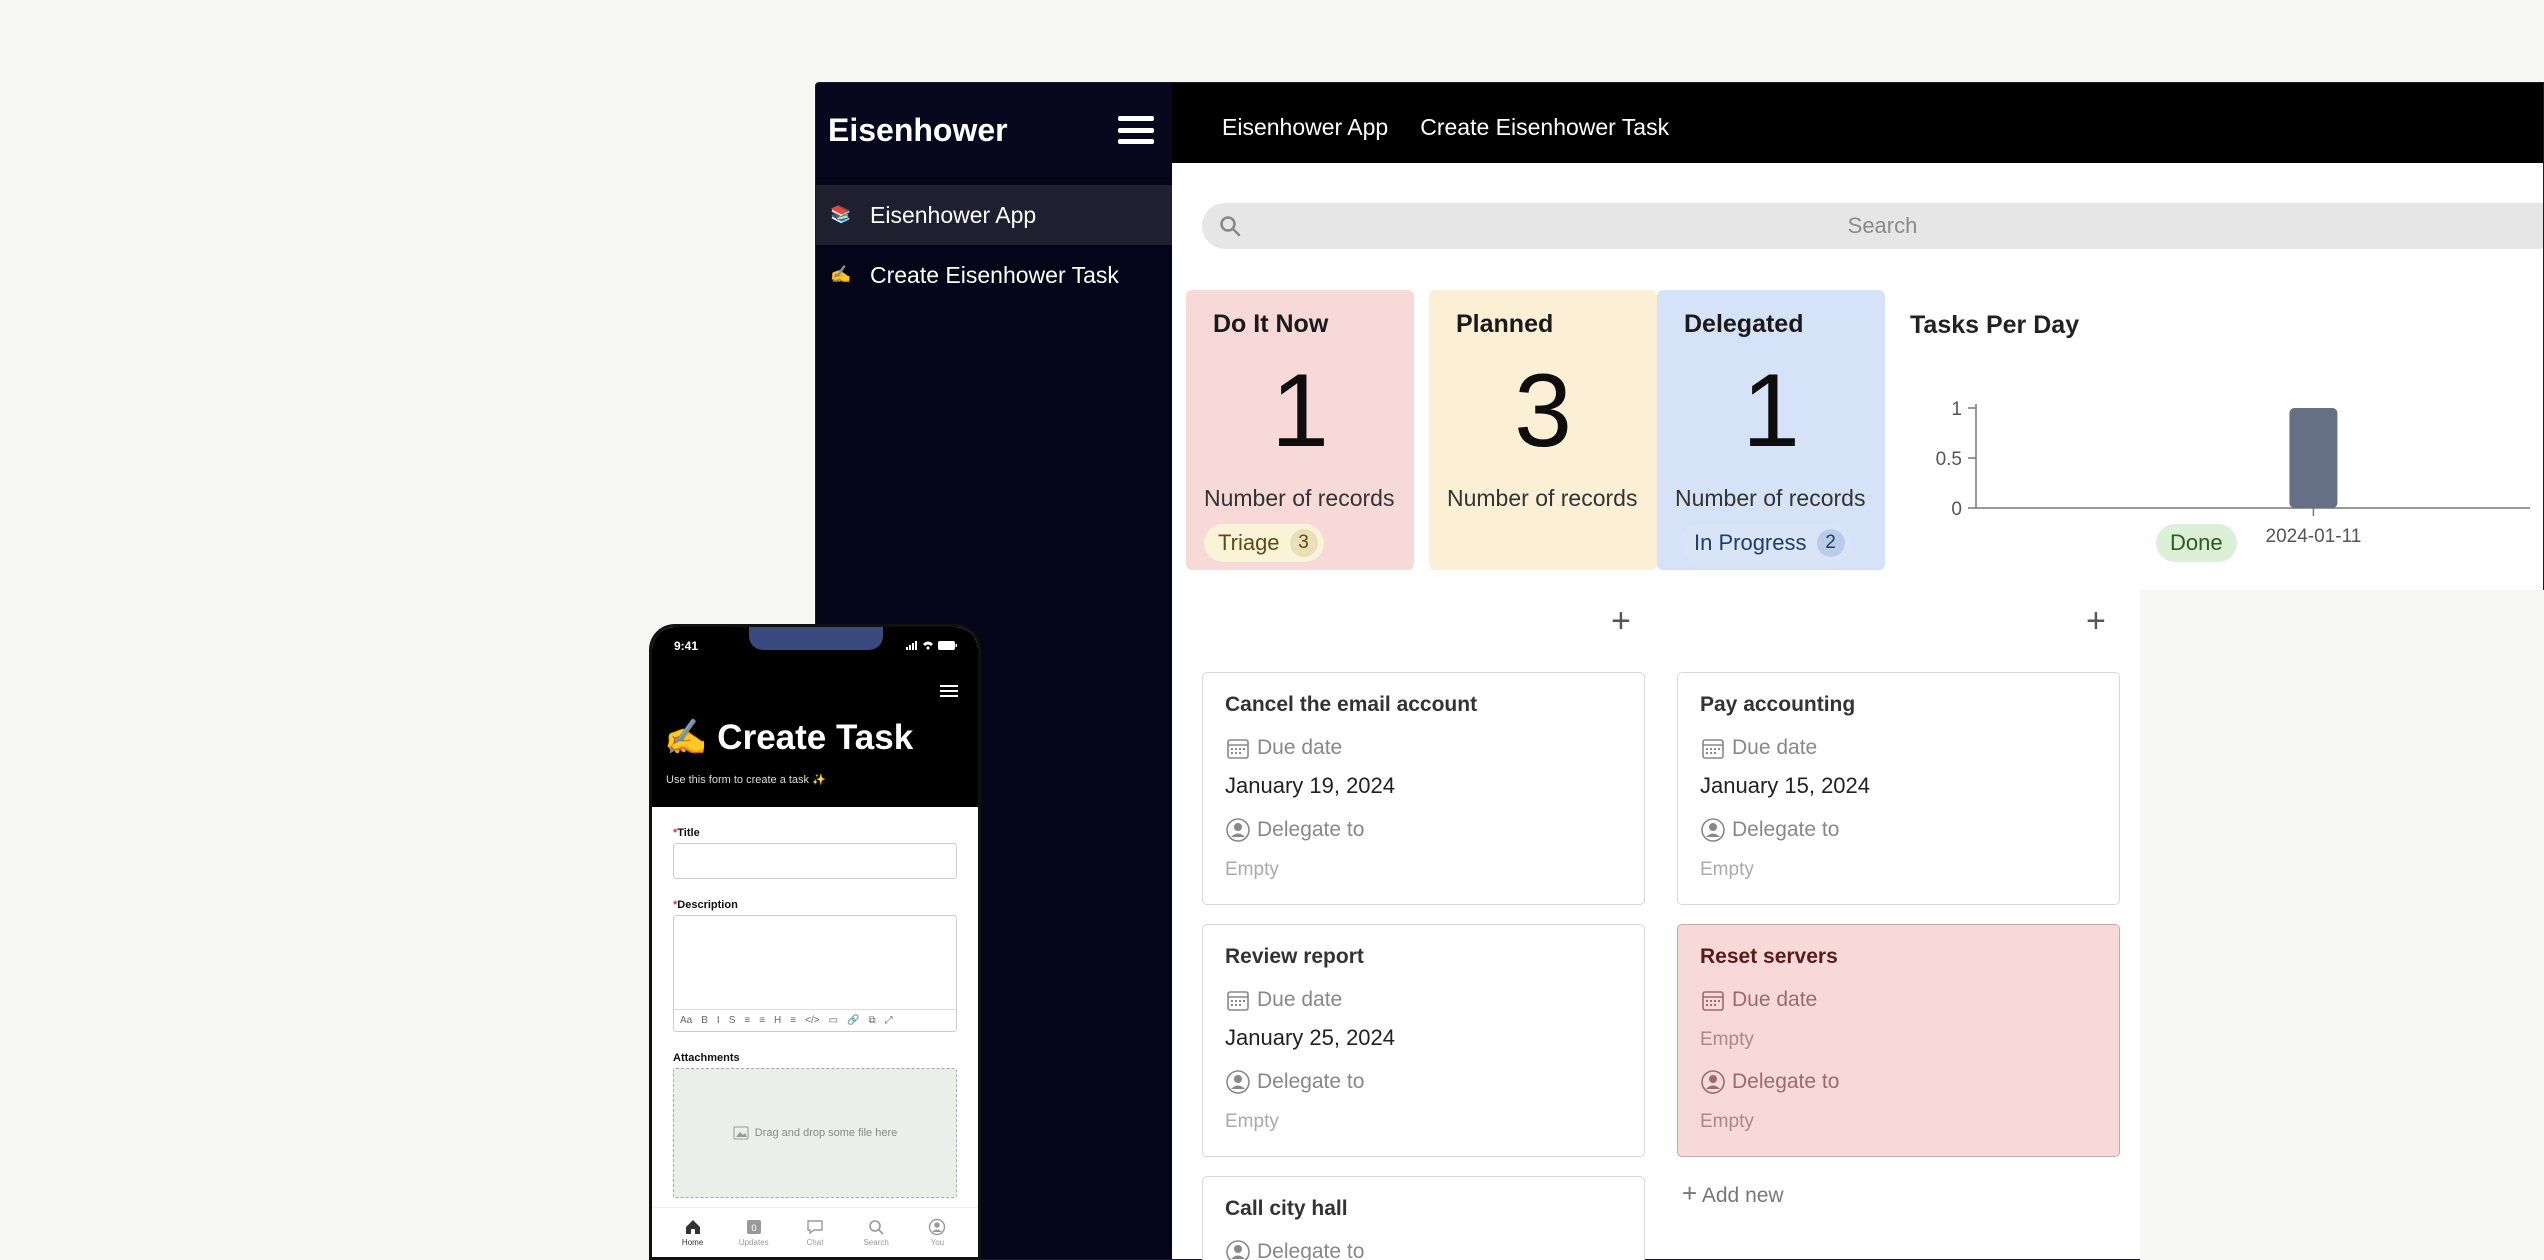 The height and width of the screenshot is (1260, 2544). Describe the element at coordinates (853, 1020) in the screenshot. I see `toolbar-button: 🔗` at that location.